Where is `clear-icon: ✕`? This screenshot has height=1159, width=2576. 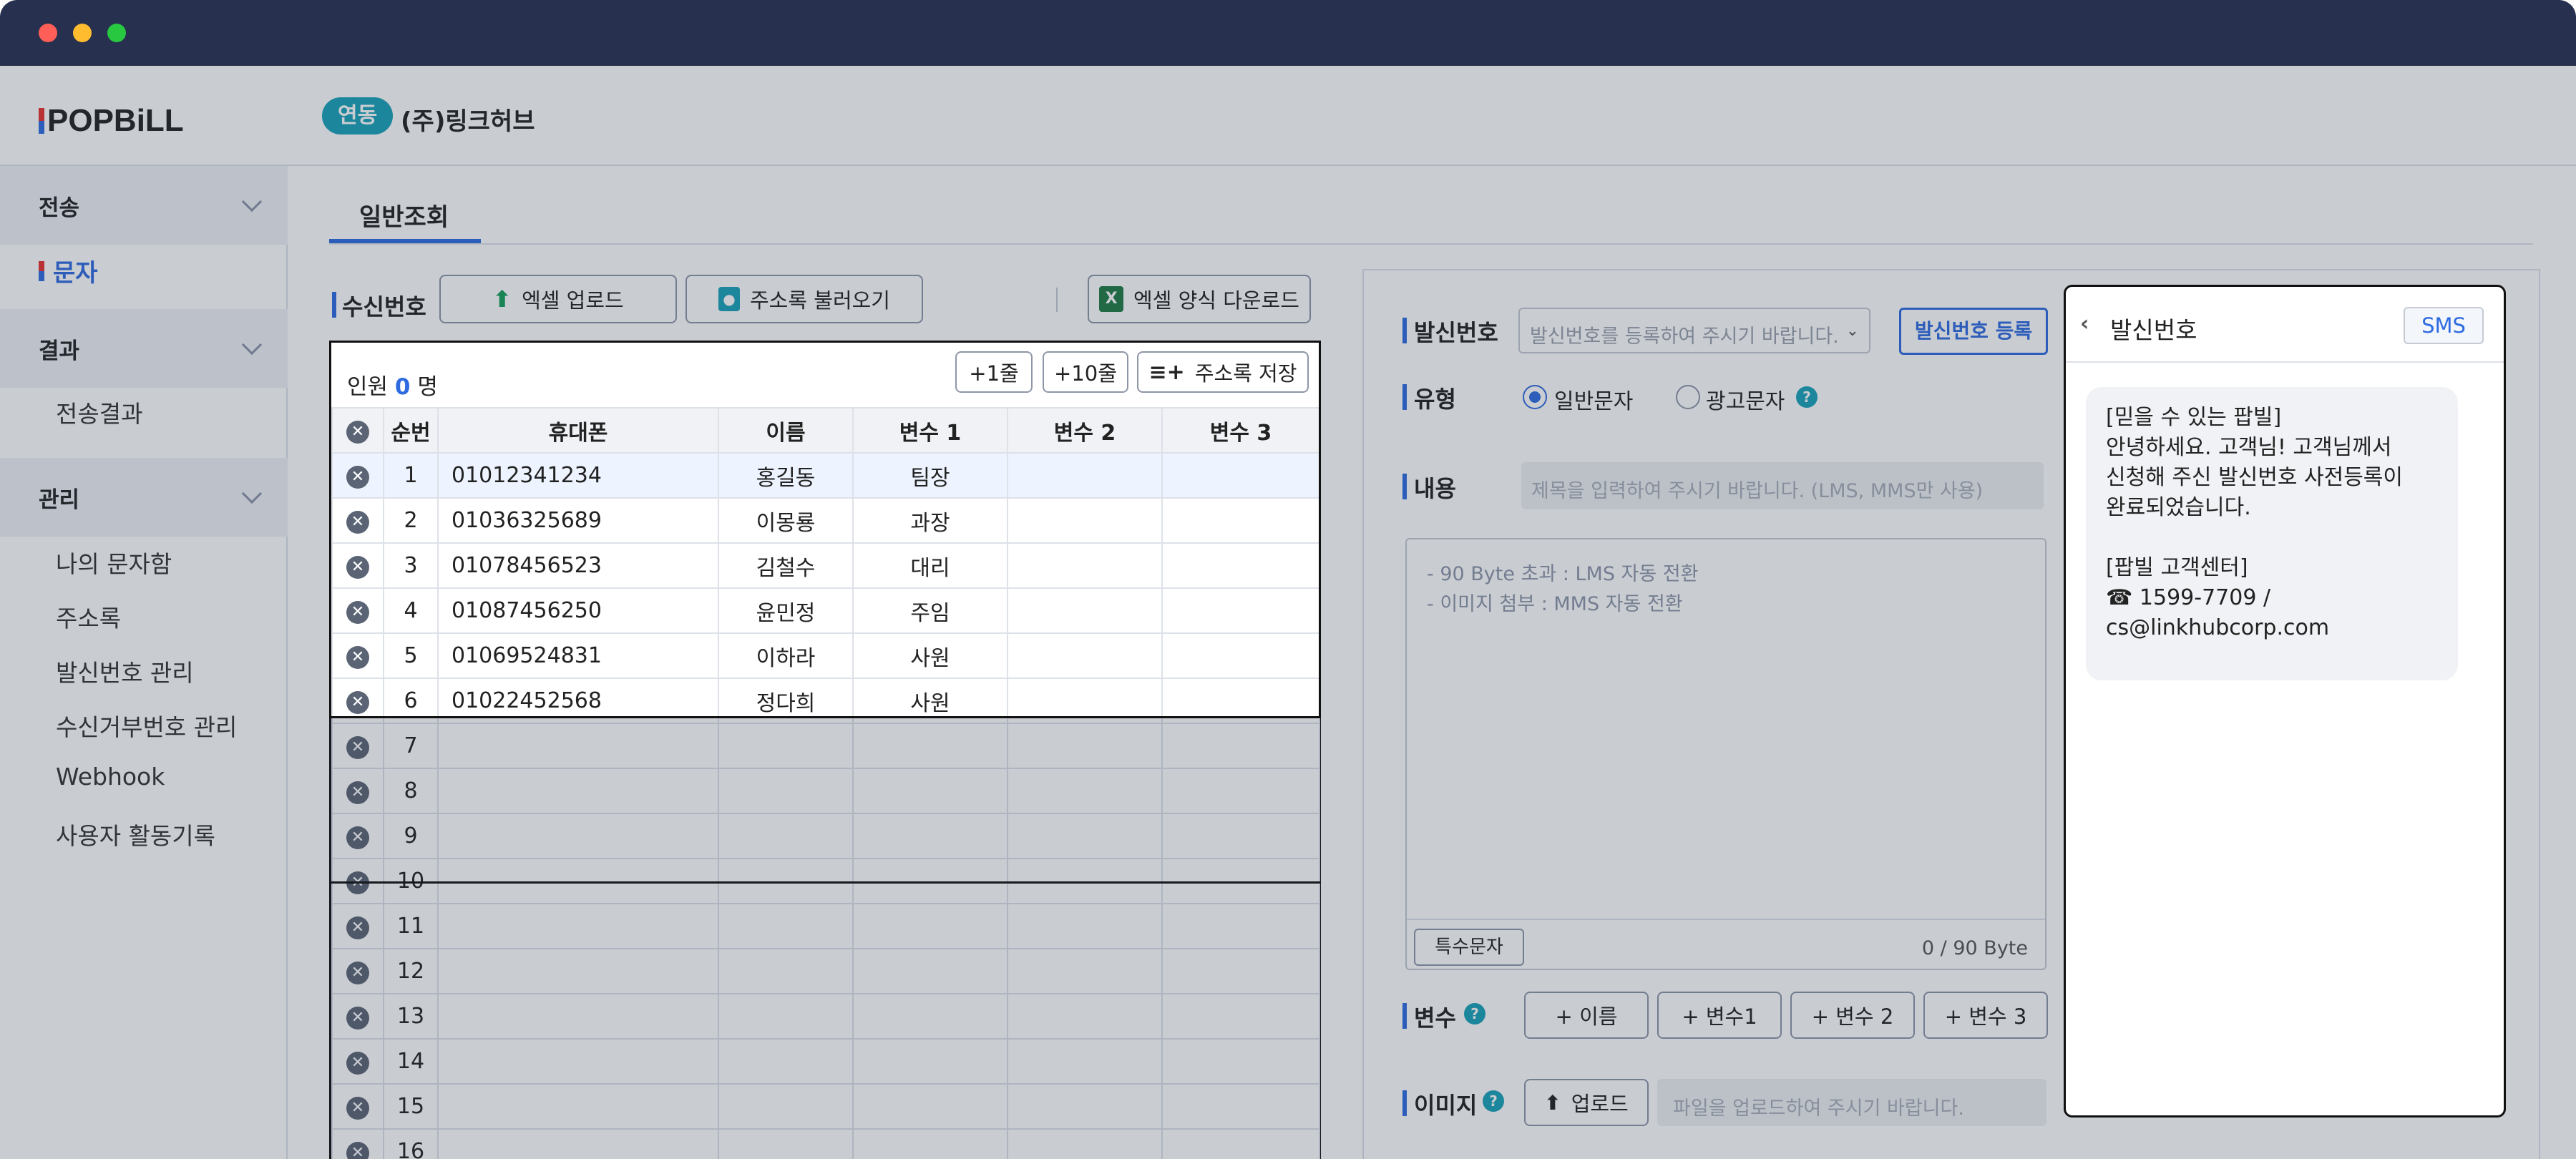 clear-icon: ✕ is located at coordinates (357, 432).